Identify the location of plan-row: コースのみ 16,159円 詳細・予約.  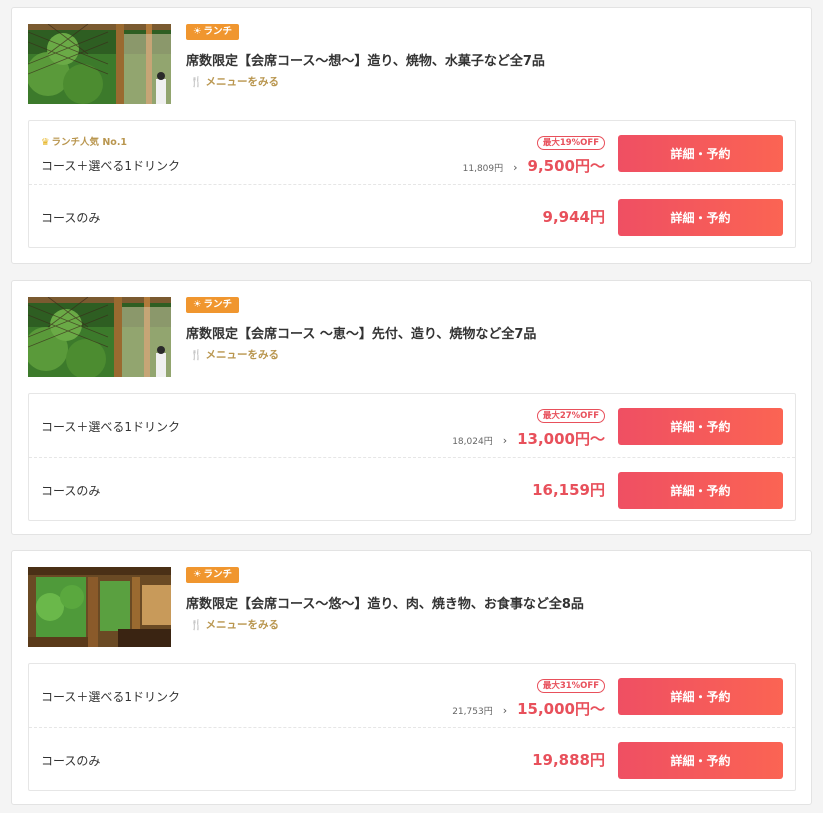
(412, 488).